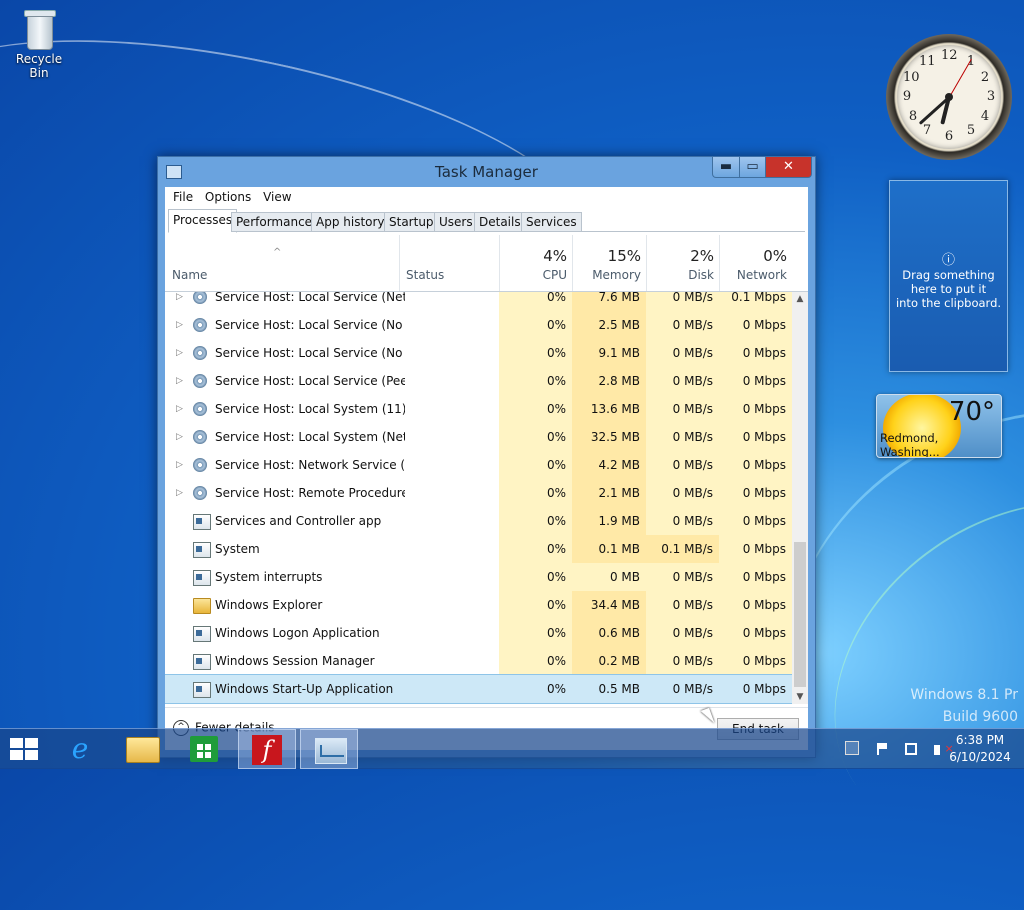 Image resolution: width=1024 pixels, height=910 pixels. What do you see at coordinates (274, 222) in the screenshot?
I see `tab-performance: Performance` at bounding box center [274, 222].